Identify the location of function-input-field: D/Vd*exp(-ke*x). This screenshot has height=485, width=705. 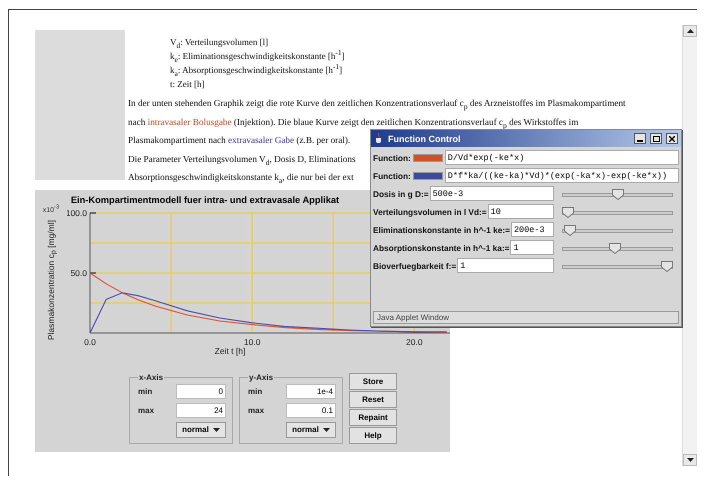
(561, 157).